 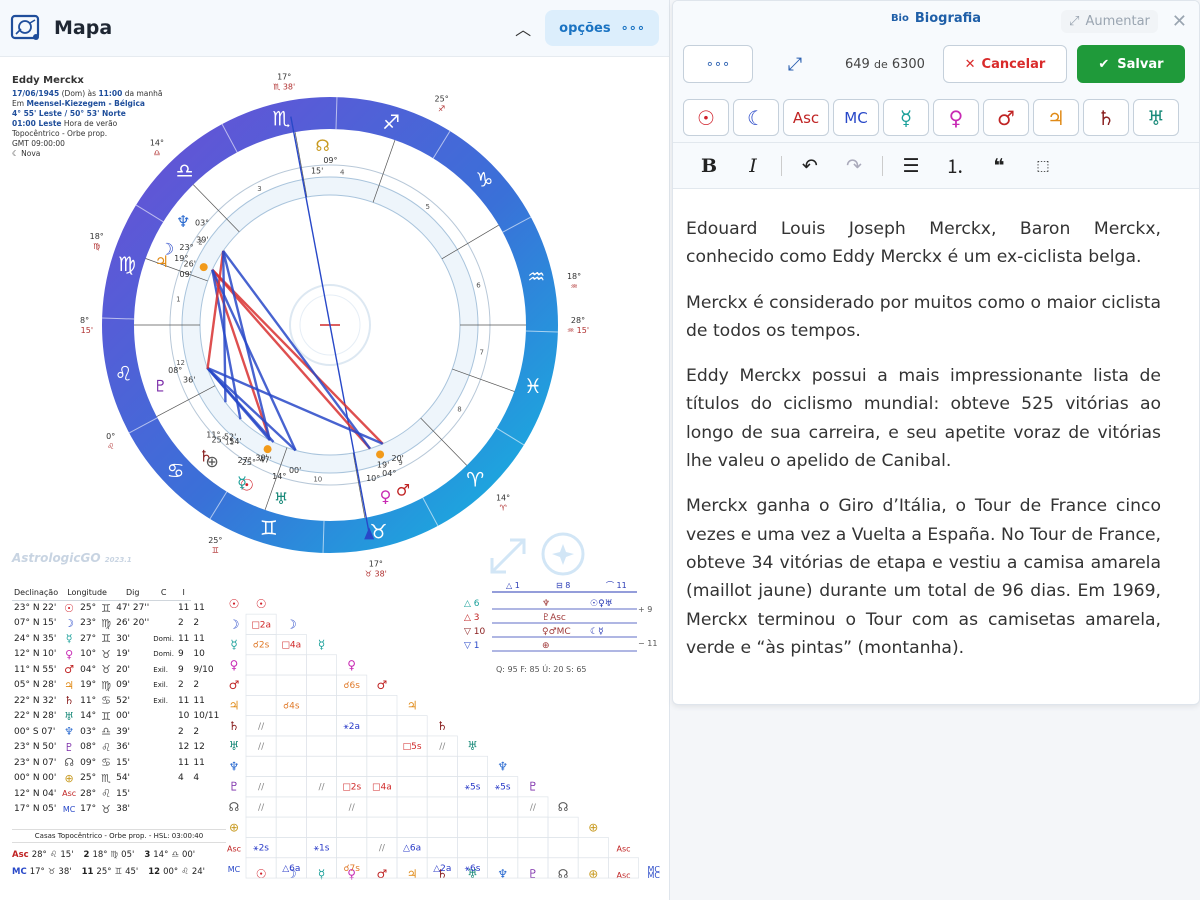 I want to click on numbered-list-icon: ⒈, so click(x=955, y=165).